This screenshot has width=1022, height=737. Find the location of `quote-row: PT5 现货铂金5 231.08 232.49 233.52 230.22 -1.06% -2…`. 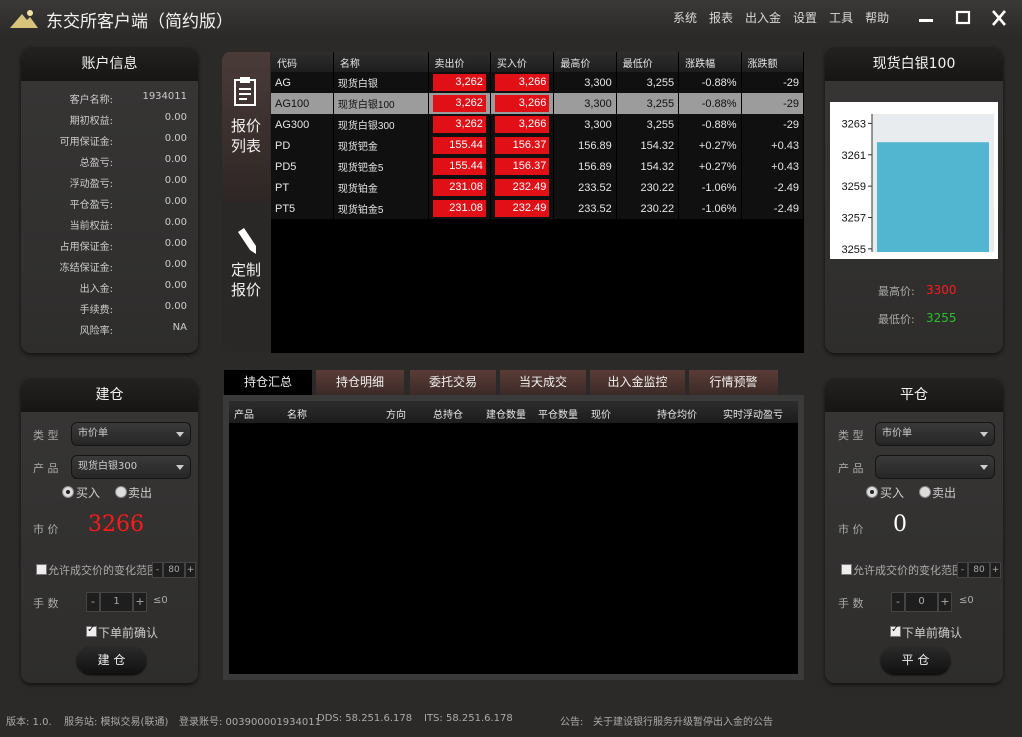

quote-row: PT5 现货铂金5 231.08 232.49 233.52 230.22 -1.06% -2… is located at coordinates (538, 208).